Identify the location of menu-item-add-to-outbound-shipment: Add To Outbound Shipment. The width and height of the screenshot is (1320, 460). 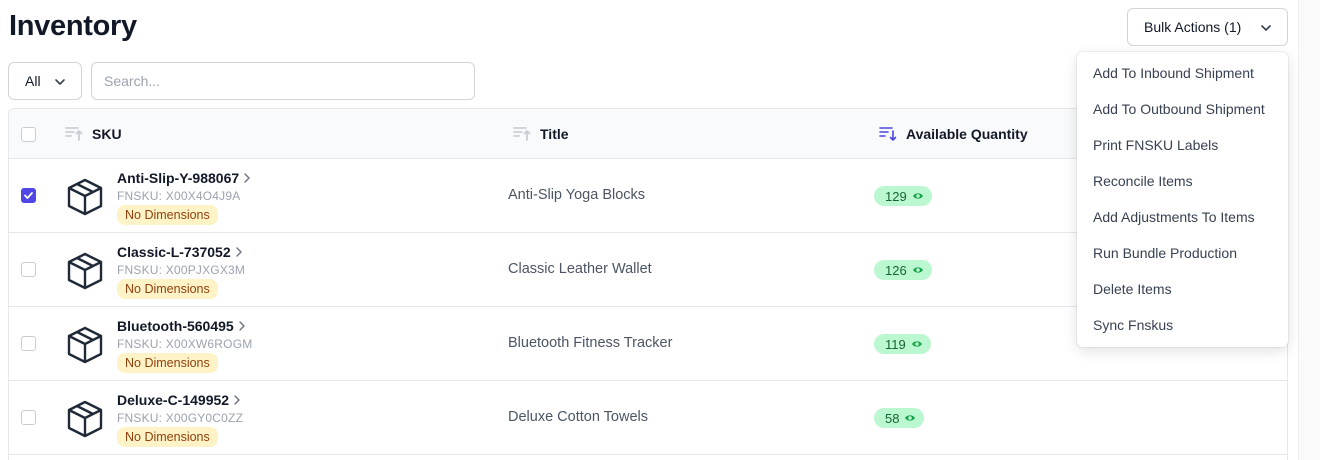
(1182, 109).